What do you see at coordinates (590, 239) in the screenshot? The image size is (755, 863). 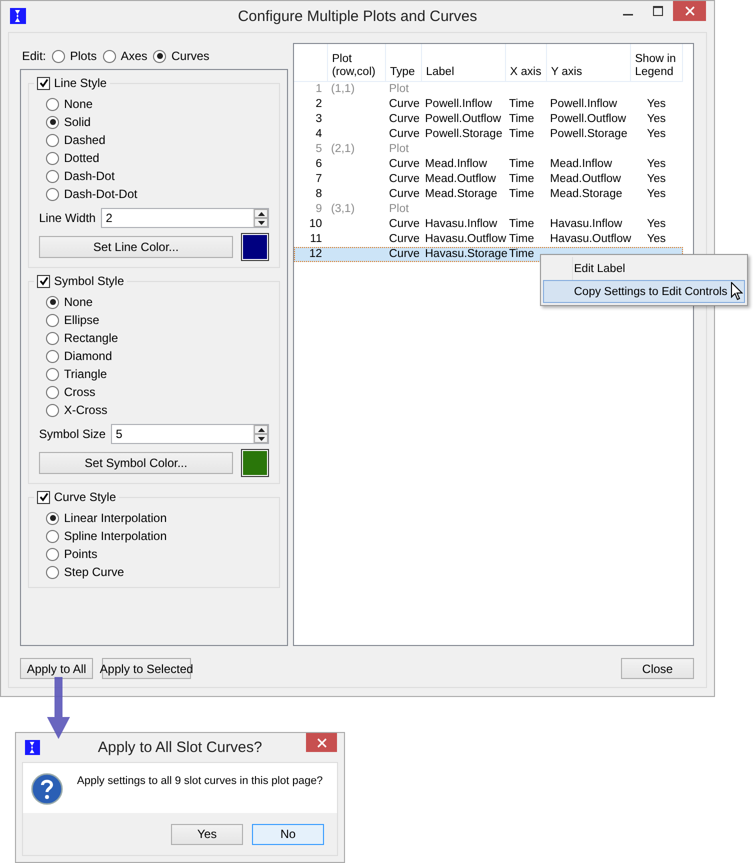 I see `table-cell-text: Havasu.Outflow` at bounding box center [590, 239].